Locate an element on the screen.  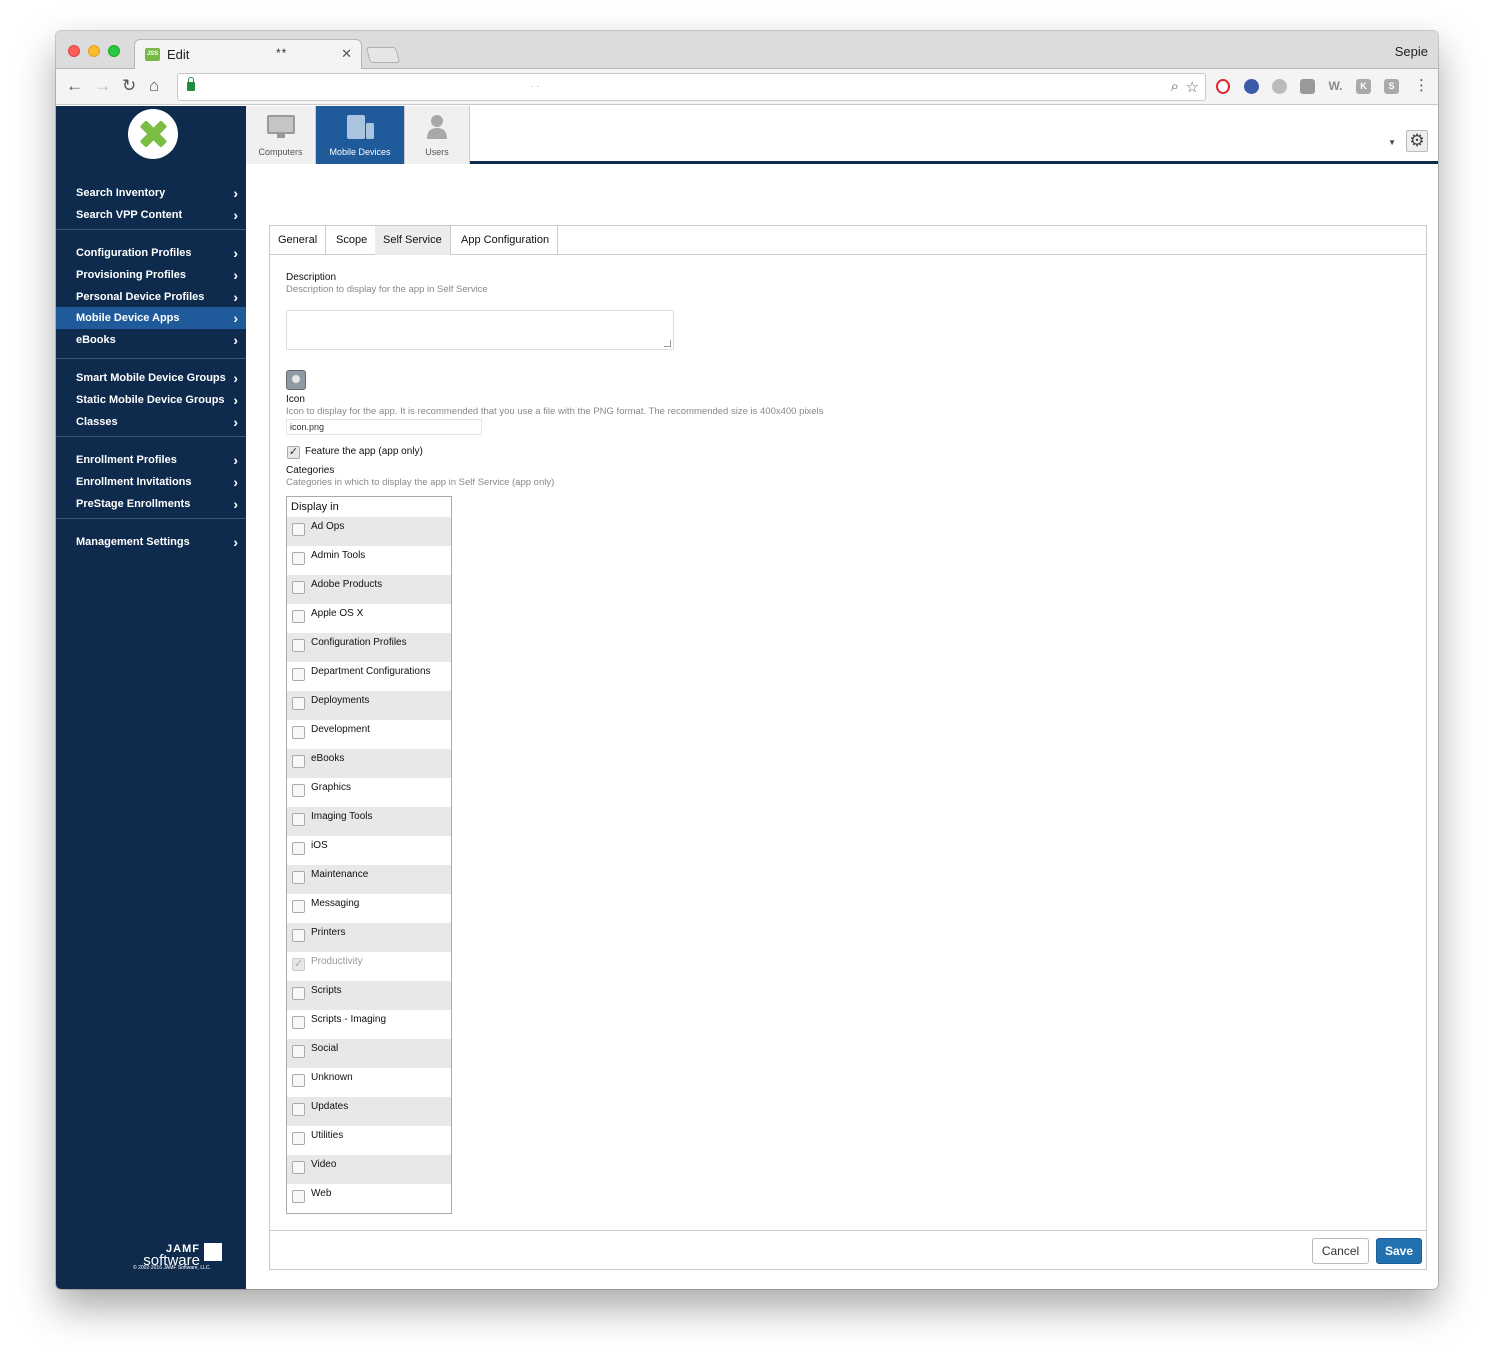
reload-icon: ↻ is located at coordinates (129, 86).